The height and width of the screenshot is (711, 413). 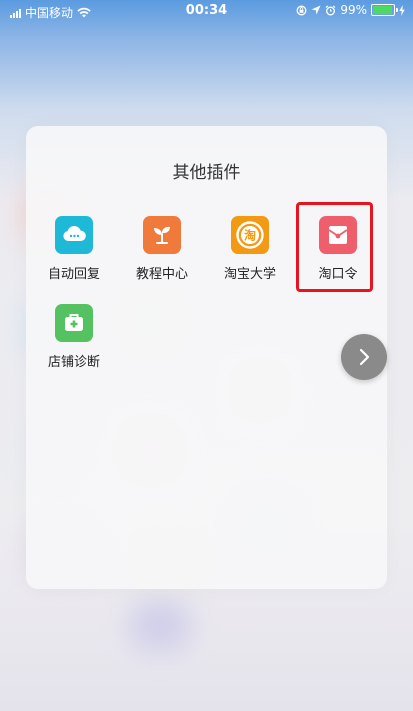 What do you see at coordinates (73, 362) in the screenshot?
I see `plugin-label: 店铺诊断` at bounding box center [73, 362].